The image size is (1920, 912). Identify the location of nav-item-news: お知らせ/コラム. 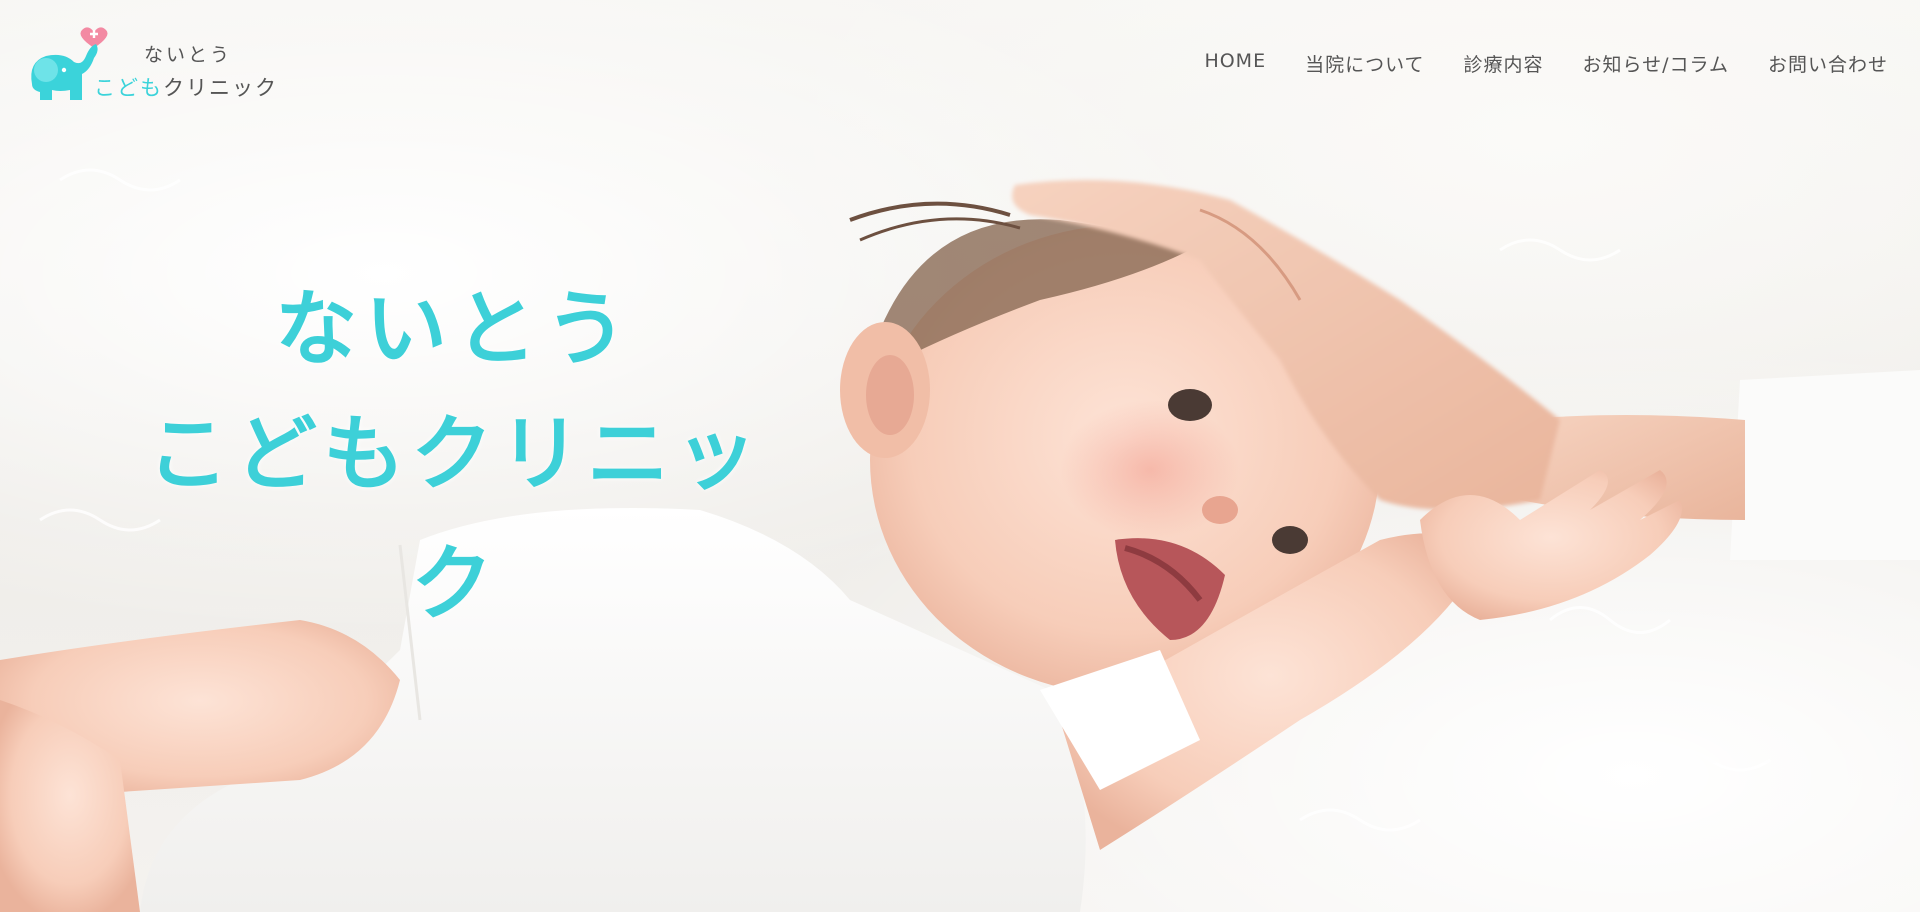
(1656, 63).